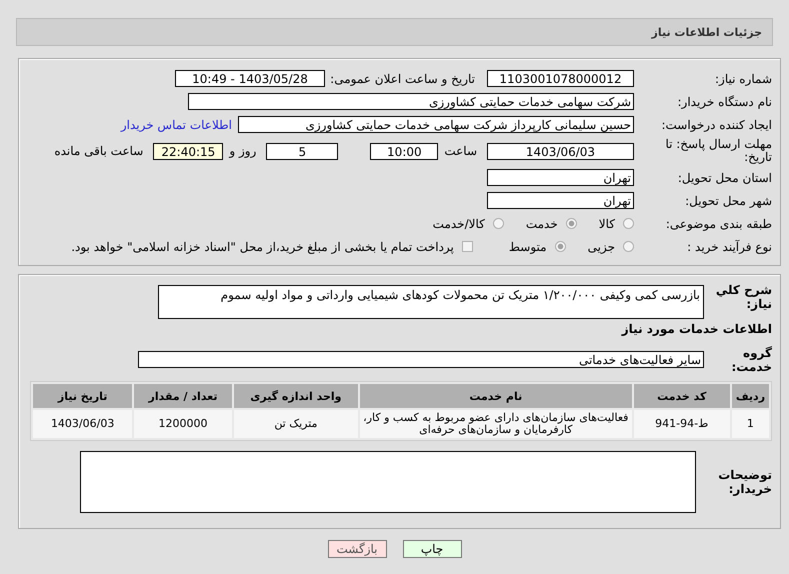 The width and height of the screenshot is (789, 574). What do you see at coordinates (542, 223) in the screenshot?
I see `option-label: خدمت` at bounding box center [542, 223].